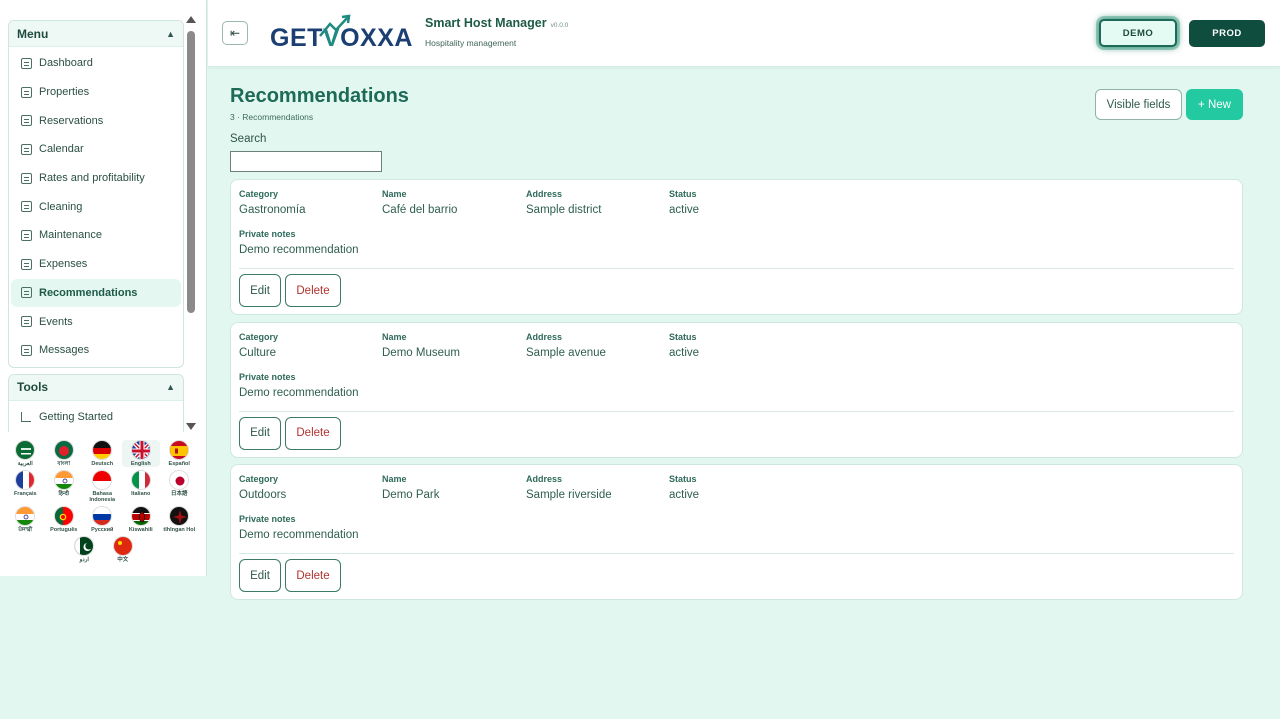 The image size is (1280, 719). I want to click on sidebar-toggle-button: ⇤, so click(235, 33).